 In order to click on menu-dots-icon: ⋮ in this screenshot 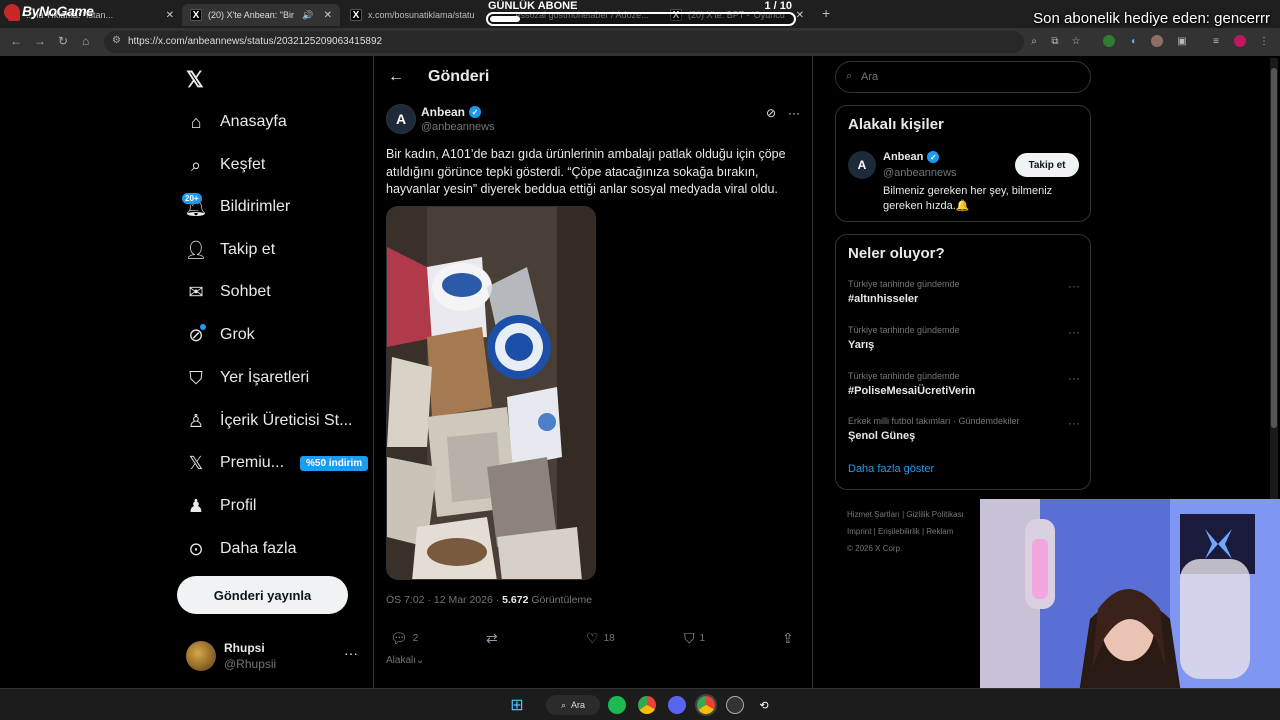, I will do `click(1264, 41)`.